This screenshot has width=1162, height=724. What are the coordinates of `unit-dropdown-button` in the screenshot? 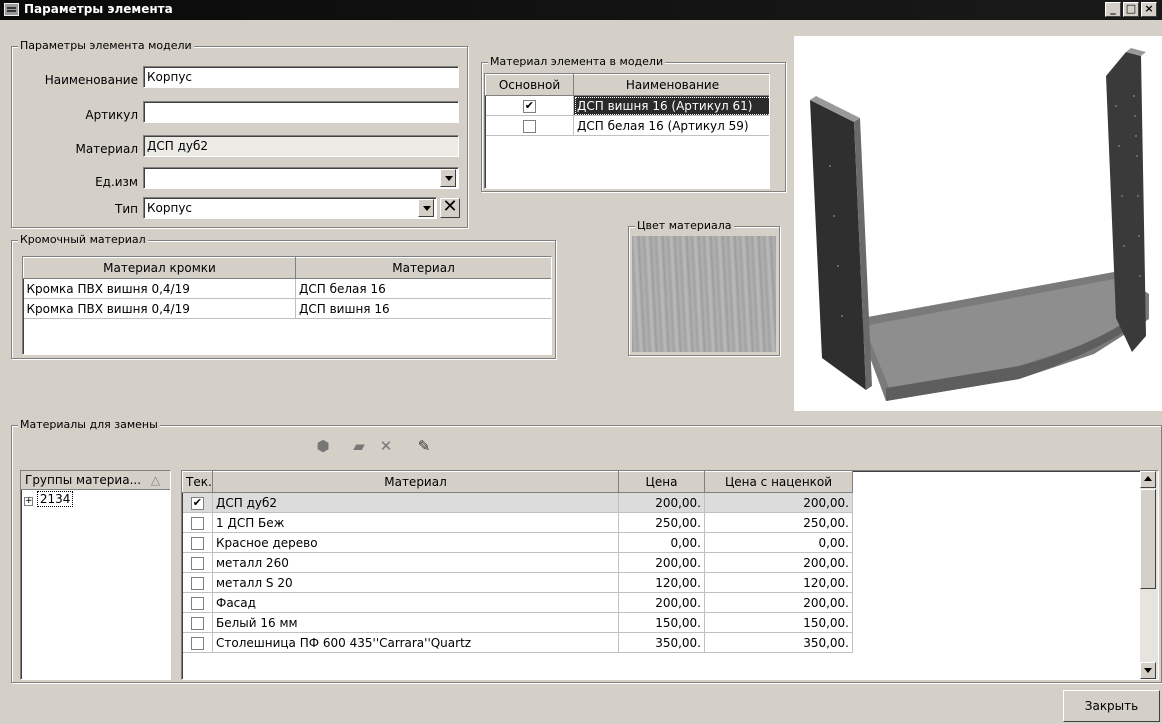 It's located at (448, 178).